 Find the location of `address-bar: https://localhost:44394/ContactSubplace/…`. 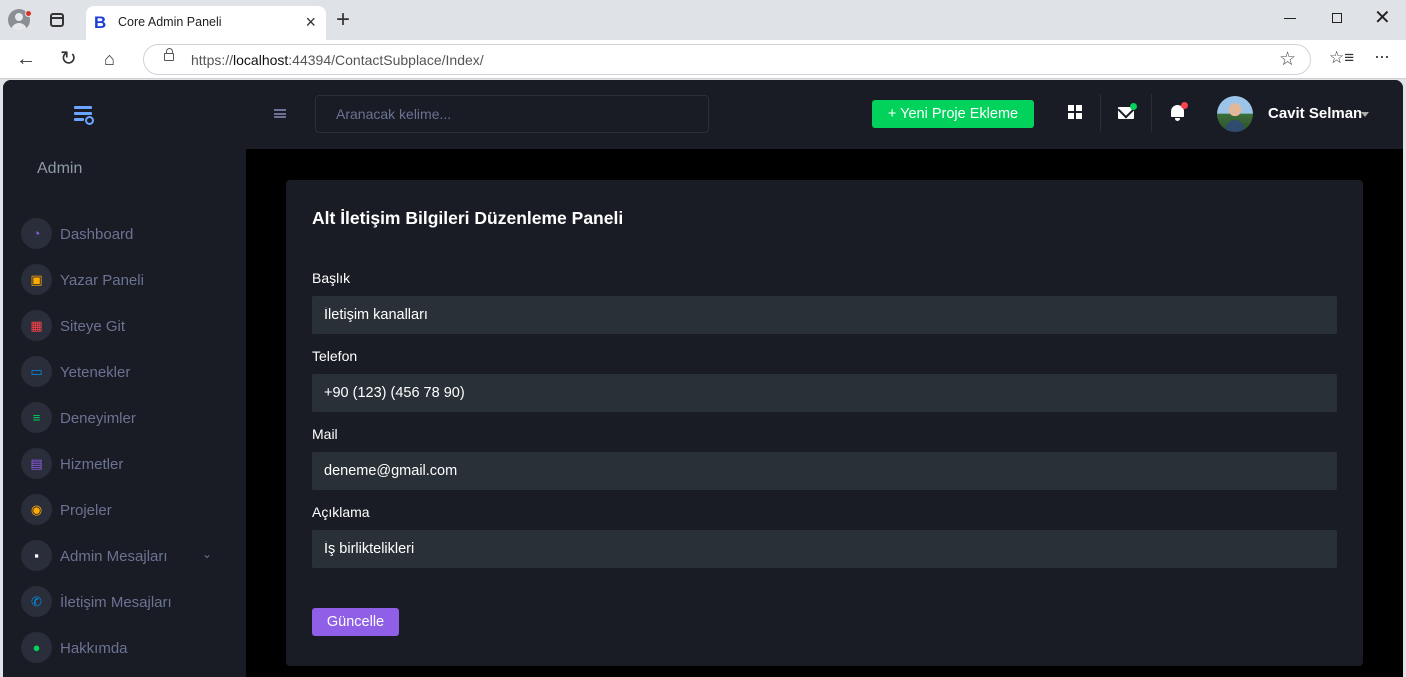

address-bar: https://localhost:44394/ContactSubplace/… is located at coordinates (727, 59).